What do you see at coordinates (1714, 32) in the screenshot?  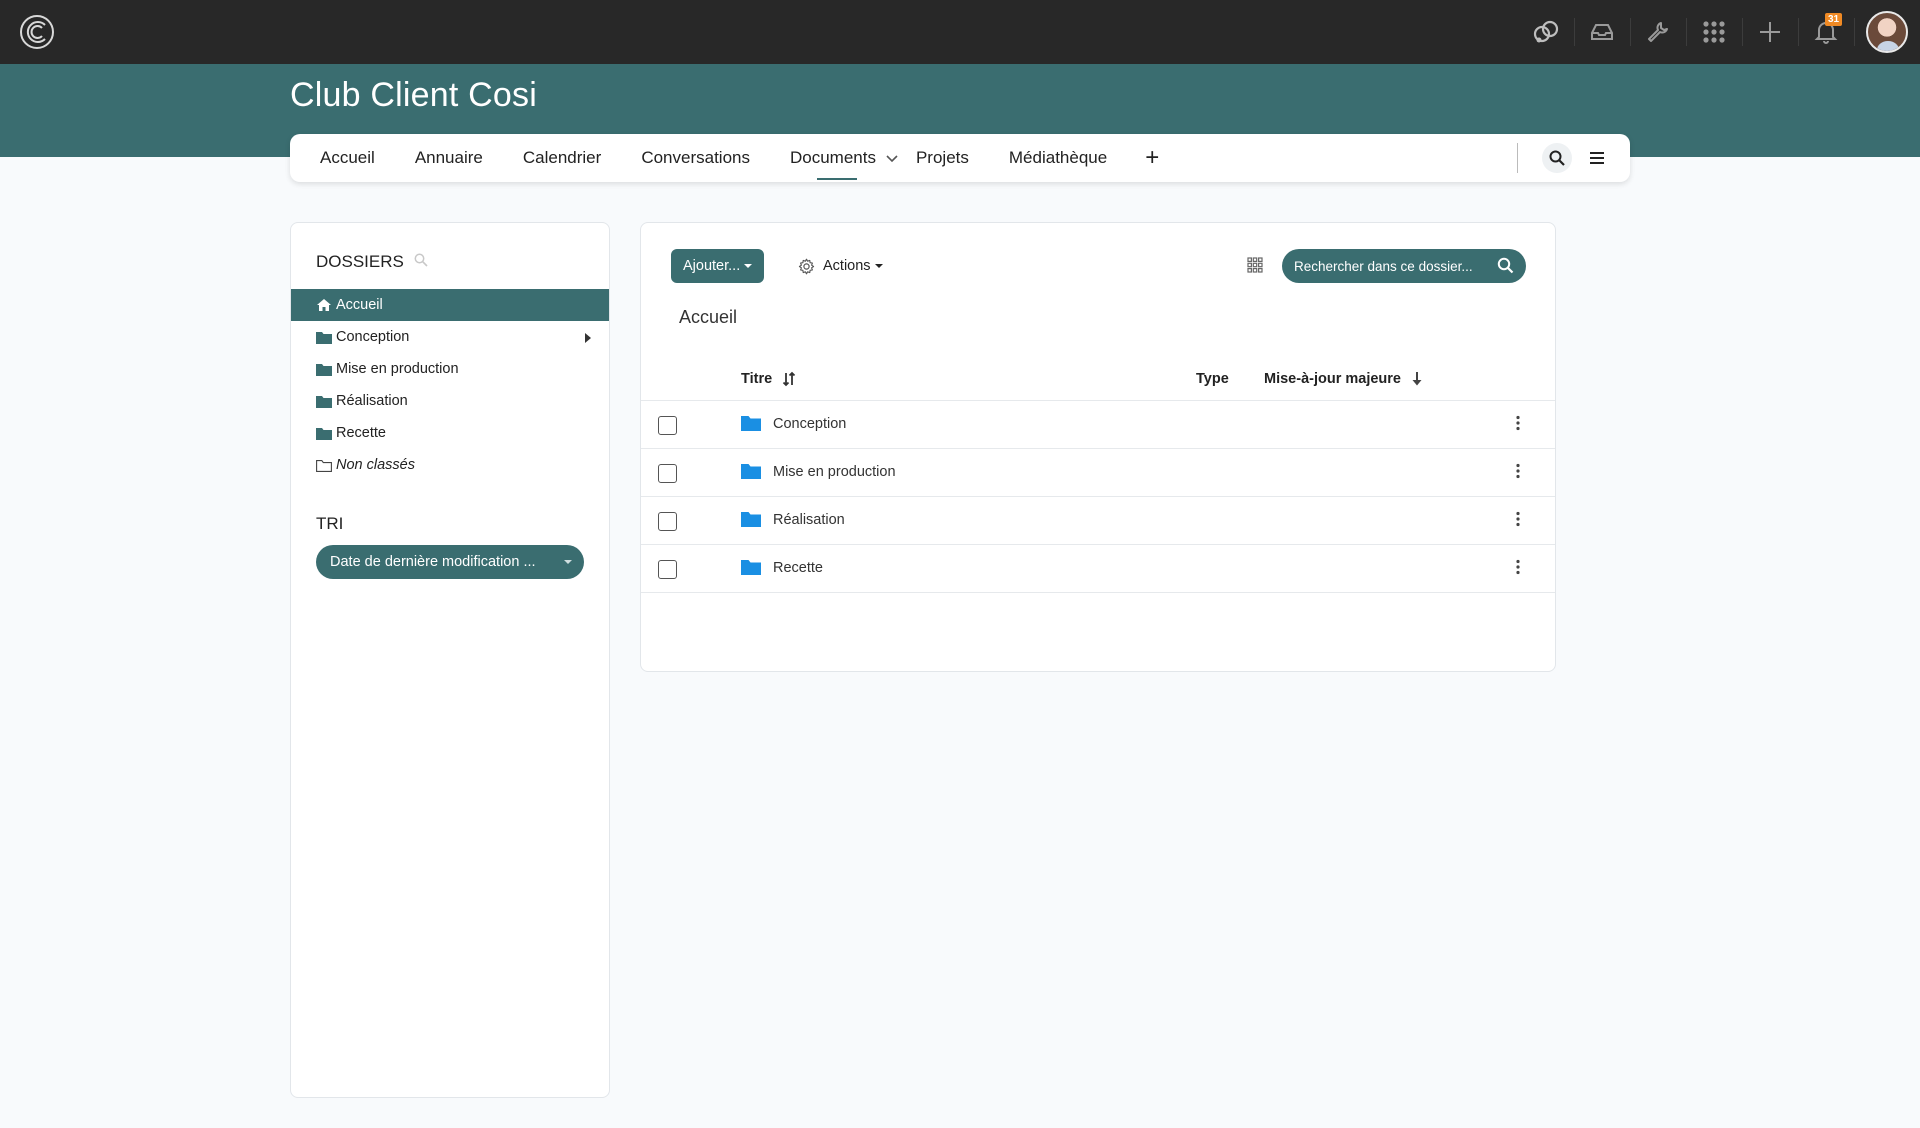 I see `apps-grid-icon` at bounding box center [1714, 32].